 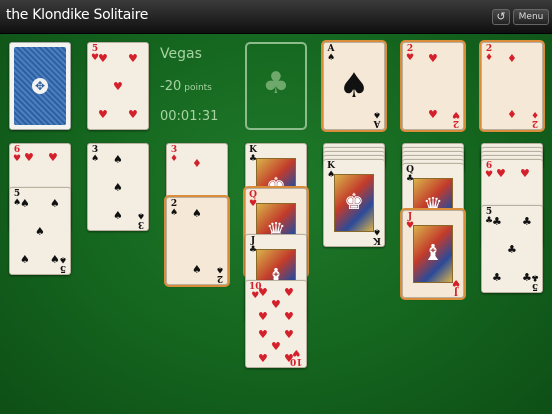 What do you see at coordinates (197, 241) in the screenshot?
I see `tableau-card-2-spades: 2 ♠ ♠ ♠ 2 ♠` at bounding box center [197, 241].